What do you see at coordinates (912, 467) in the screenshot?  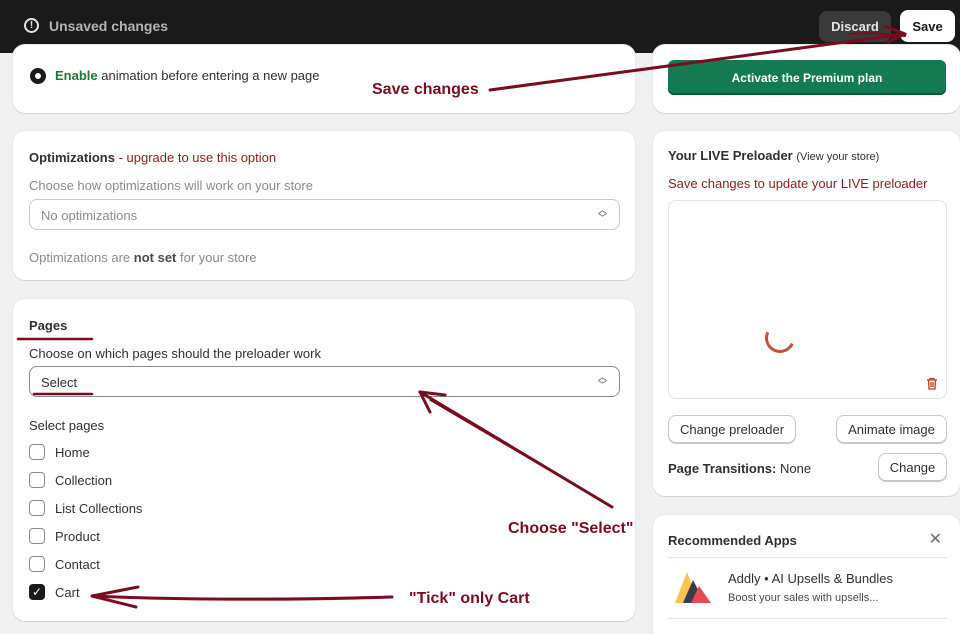 I see `change-transitions-button: Change` at bounding box center [912, 467].